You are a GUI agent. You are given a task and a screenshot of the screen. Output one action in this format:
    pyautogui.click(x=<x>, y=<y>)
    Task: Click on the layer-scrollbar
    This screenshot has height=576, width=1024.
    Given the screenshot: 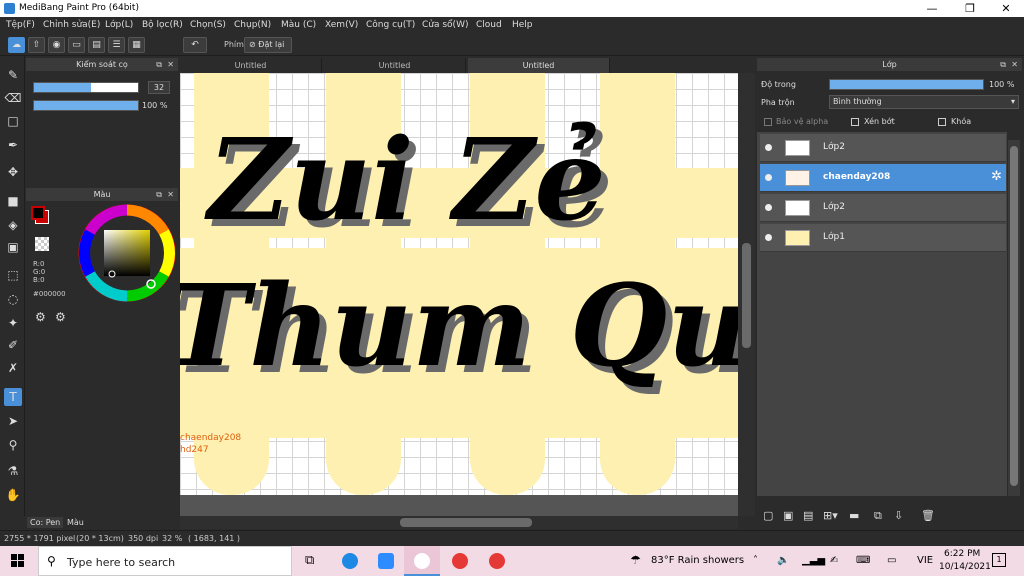 What is the action you would take?
    pyautogui.click(x=1014, y=318)
    